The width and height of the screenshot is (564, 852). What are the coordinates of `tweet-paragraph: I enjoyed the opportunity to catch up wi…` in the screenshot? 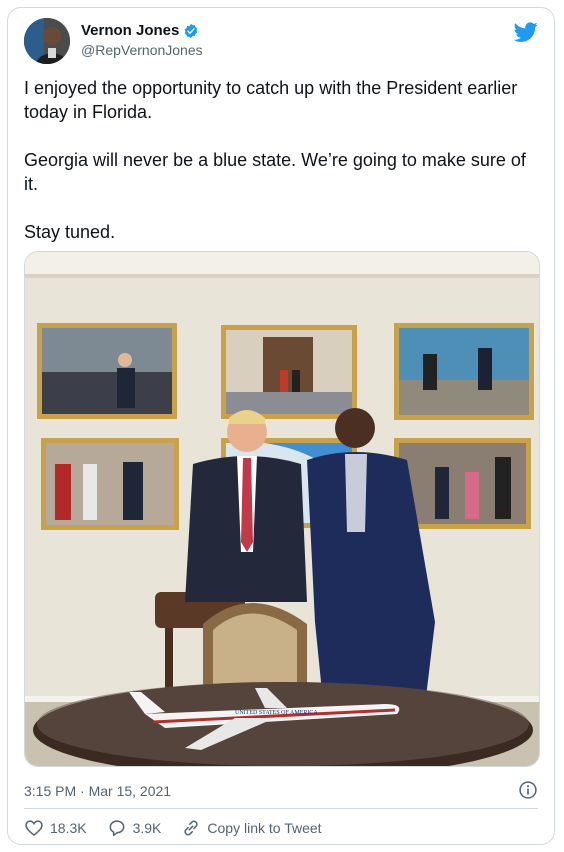 It's located at (273, 100).